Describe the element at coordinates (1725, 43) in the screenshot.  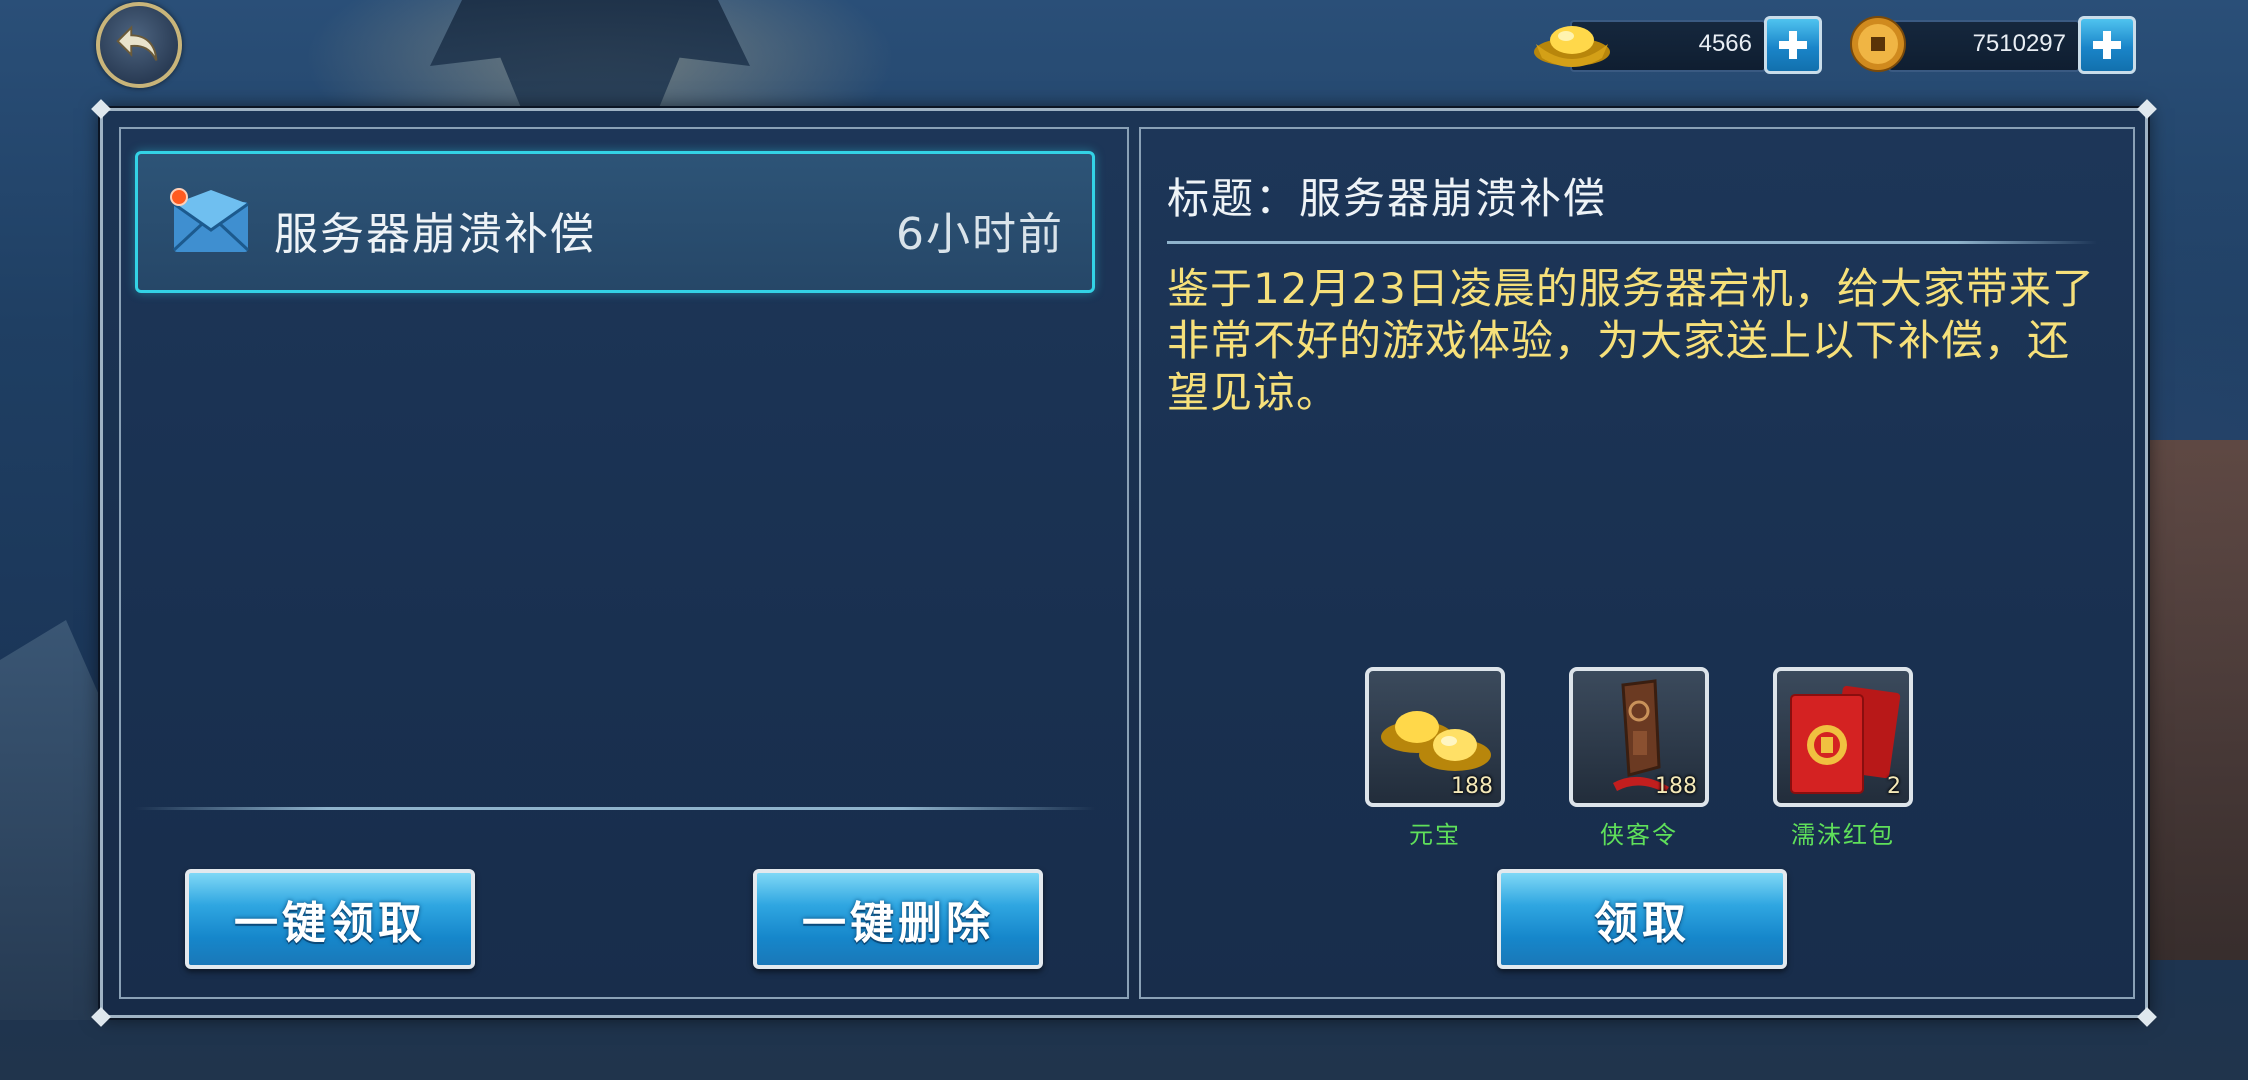
I see `gold-ingot-amount: 4566` at that location.